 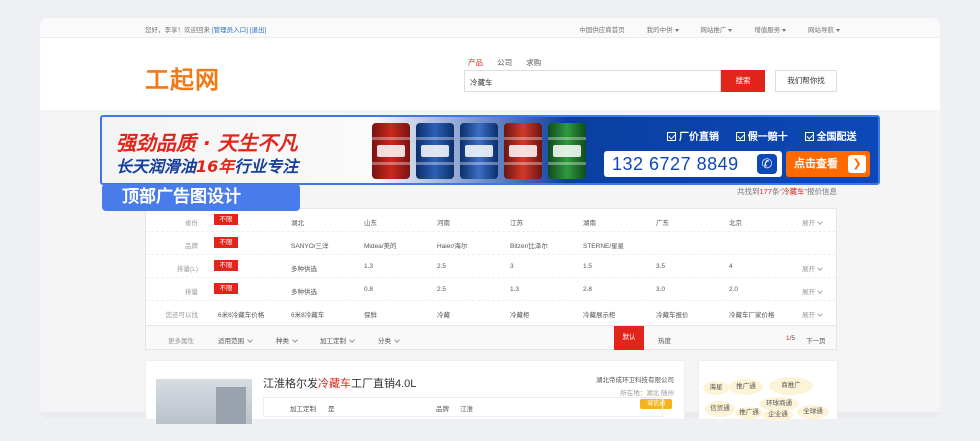 What do you see at coordinates (819, 30) in the screenshot?
I see `top-nav-sitemap: 网站导航` at bounding box center [819, 30].